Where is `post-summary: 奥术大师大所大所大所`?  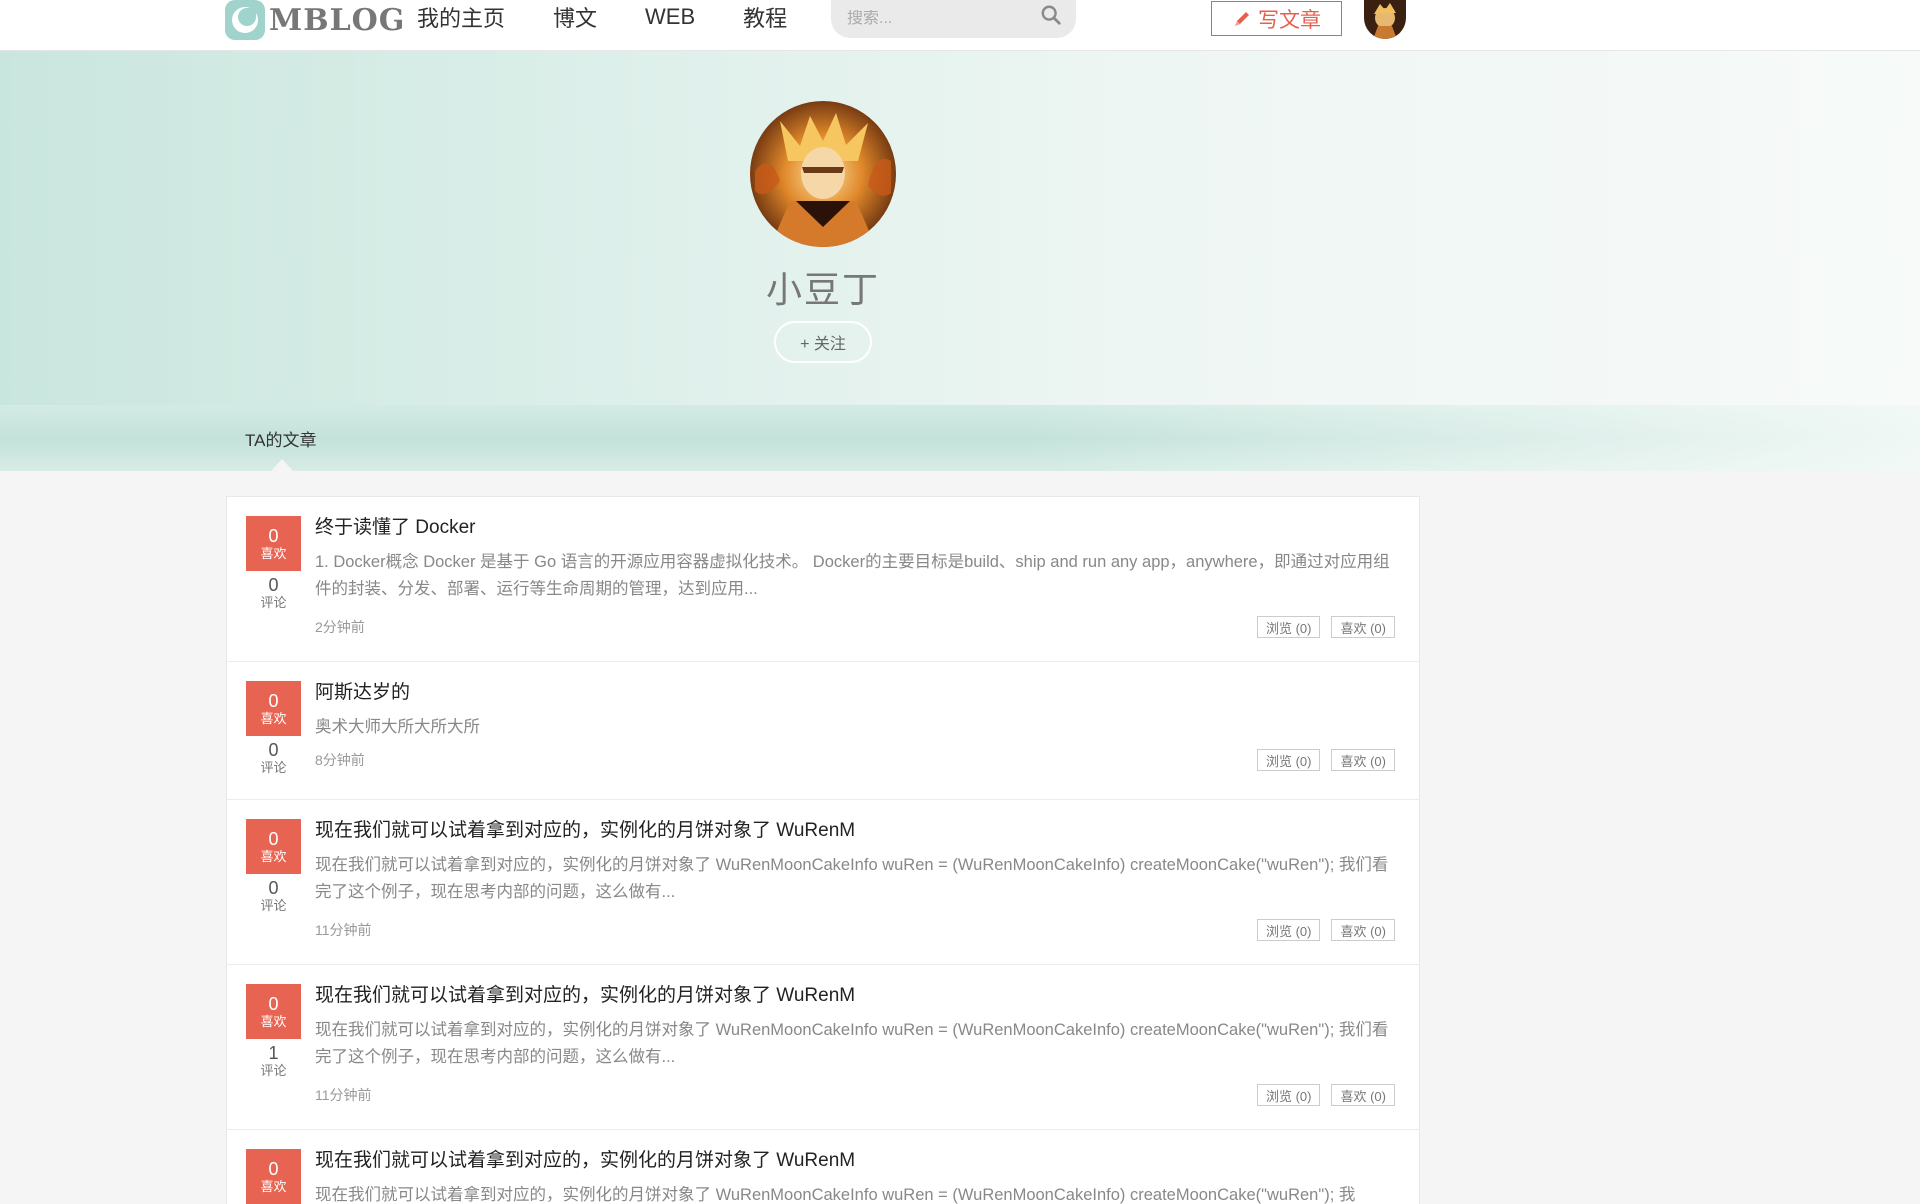 post-summary: 奥术大师大所大所大所 is located at coordinates (397, 727).